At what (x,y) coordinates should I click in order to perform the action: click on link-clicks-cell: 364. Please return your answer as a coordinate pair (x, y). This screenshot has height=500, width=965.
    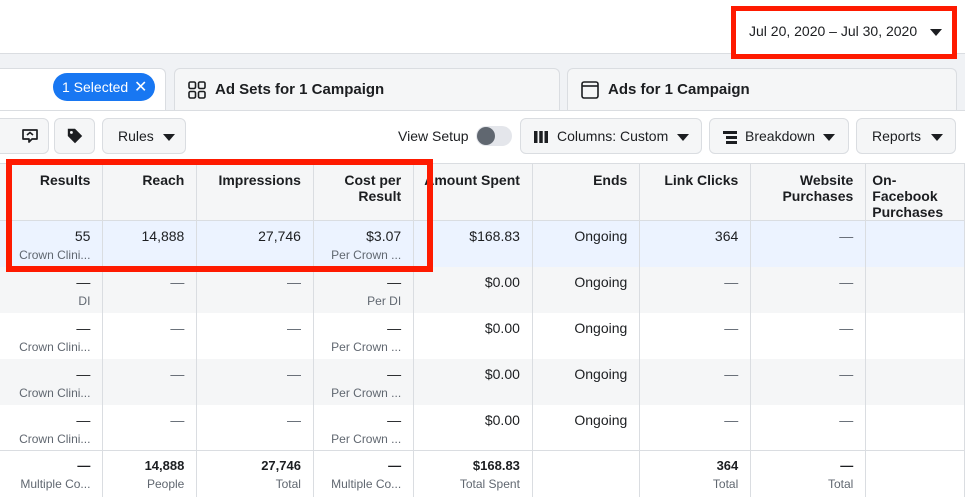
    Looking at the image, I should click on (695, 243).